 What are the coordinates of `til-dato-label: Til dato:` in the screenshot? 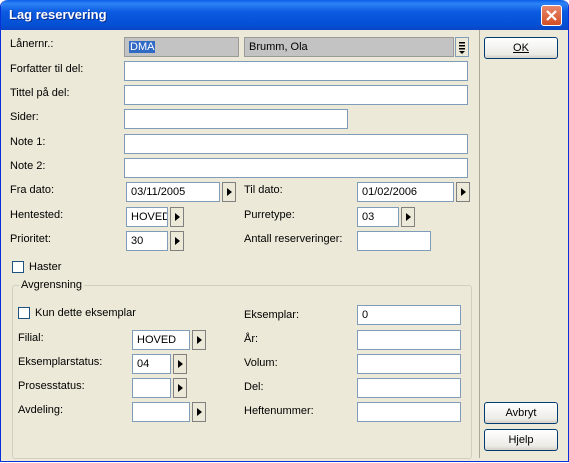 It's located at (263, 190).